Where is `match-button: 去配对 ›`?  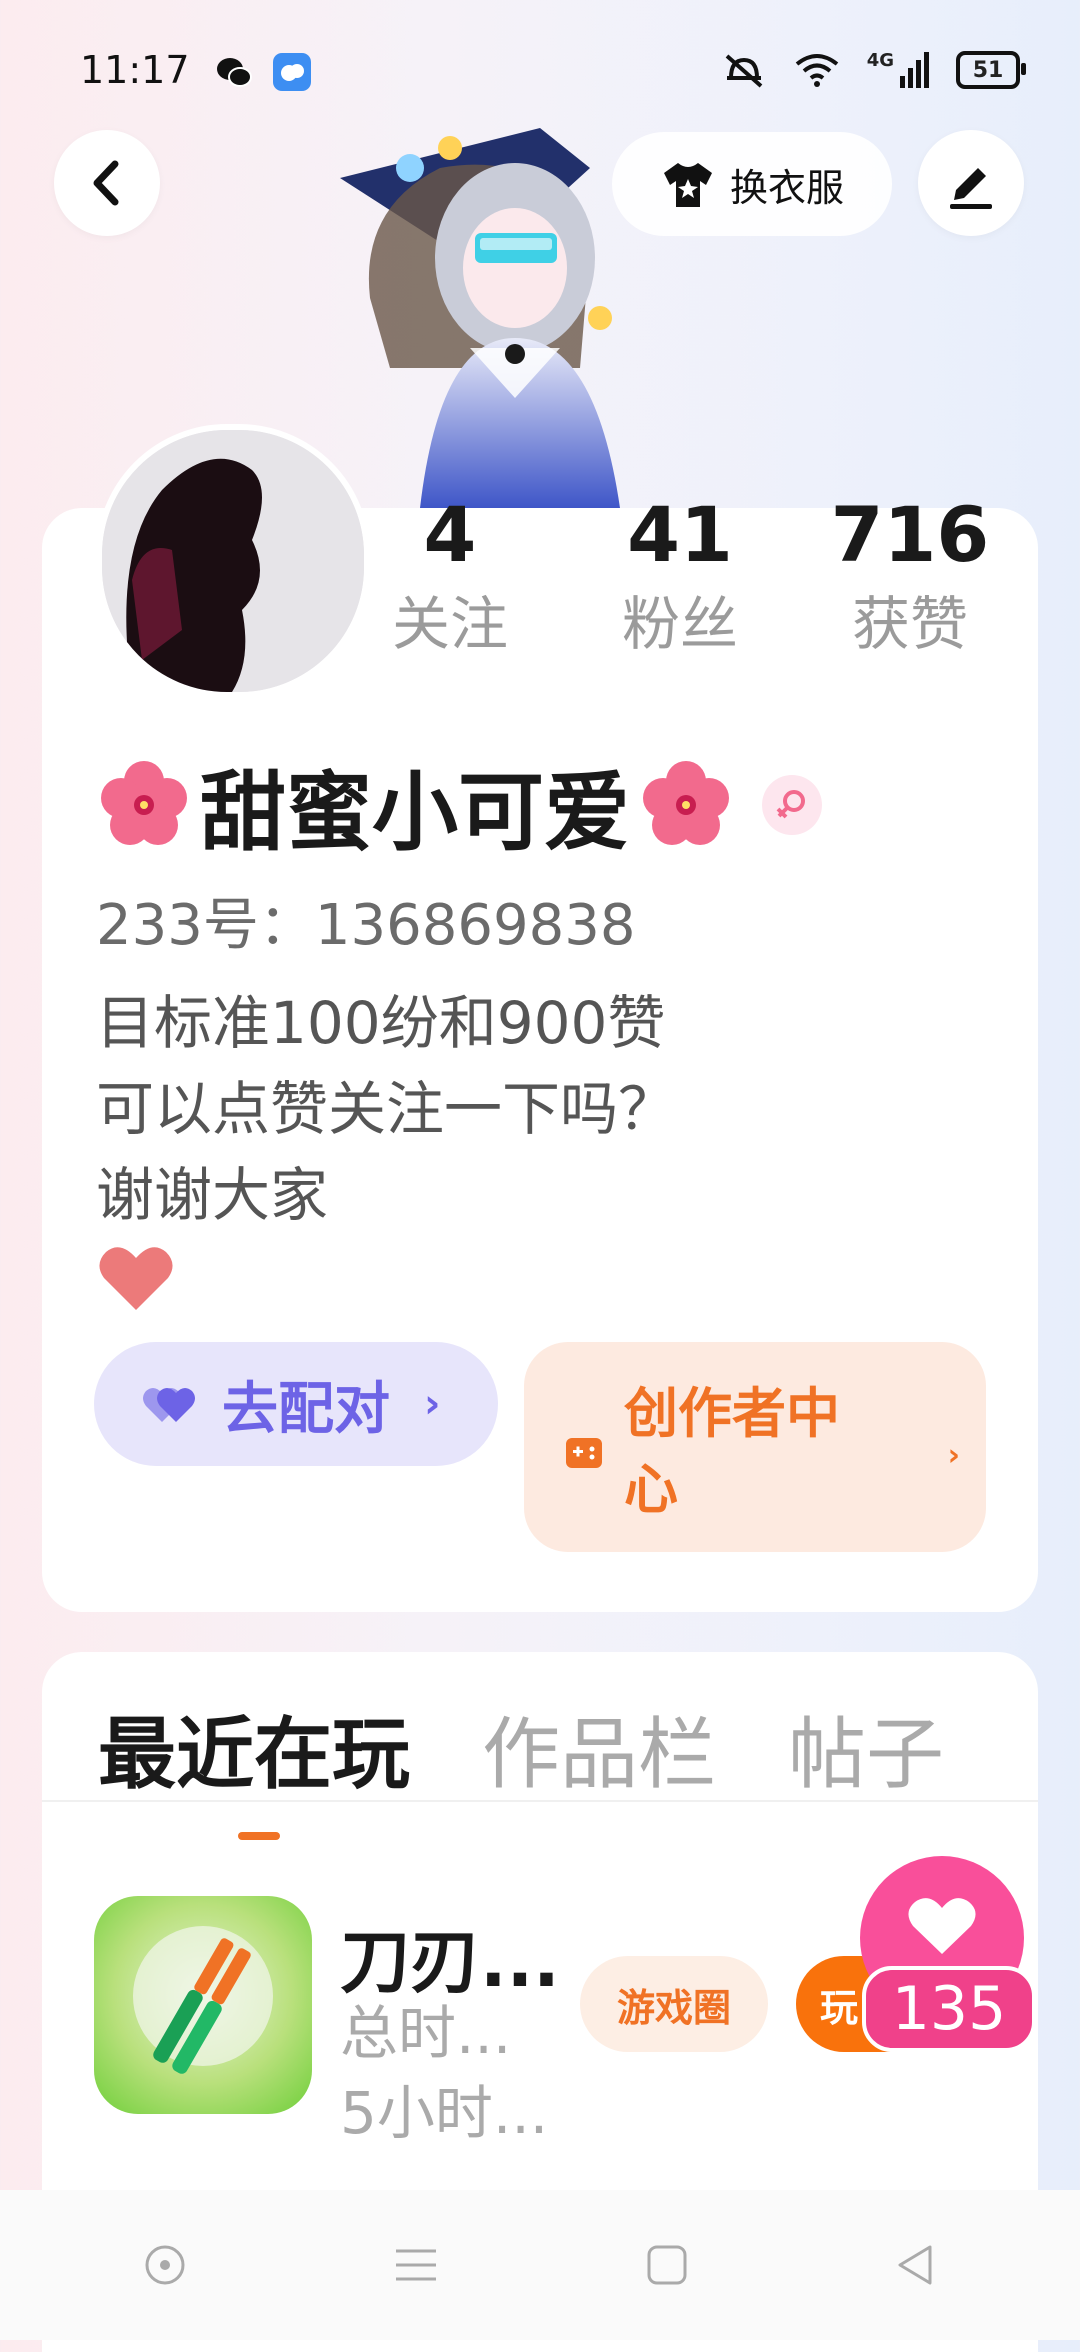
match-button: 去配对 › is located at coordinates (296, 1404).